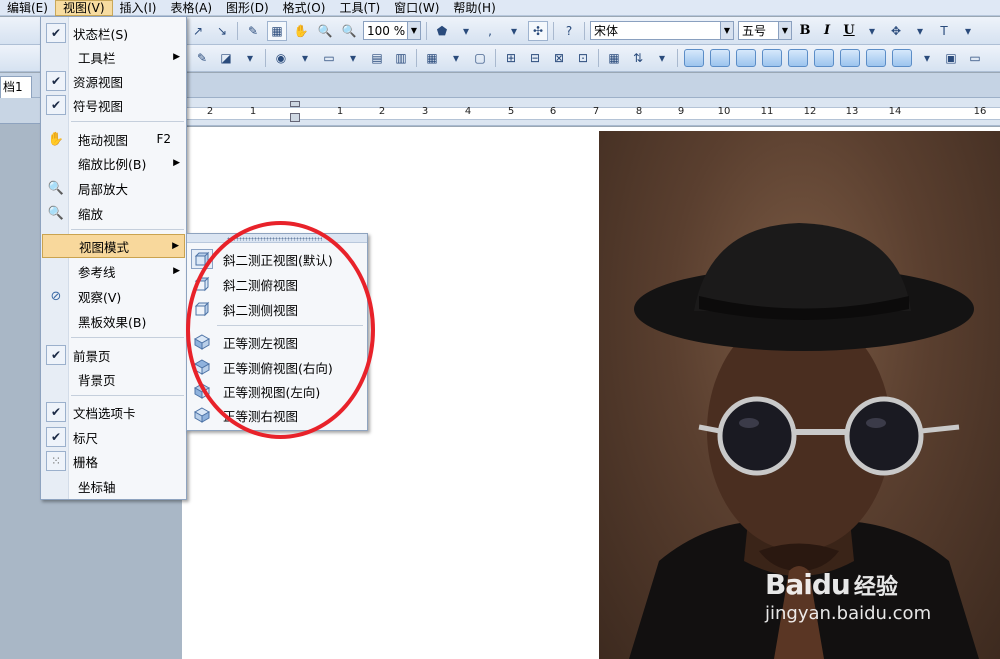  Describe the element at coordinates (392, 30) in the screenshot. I see `zoom-combo: 100 % ▼` at that location.